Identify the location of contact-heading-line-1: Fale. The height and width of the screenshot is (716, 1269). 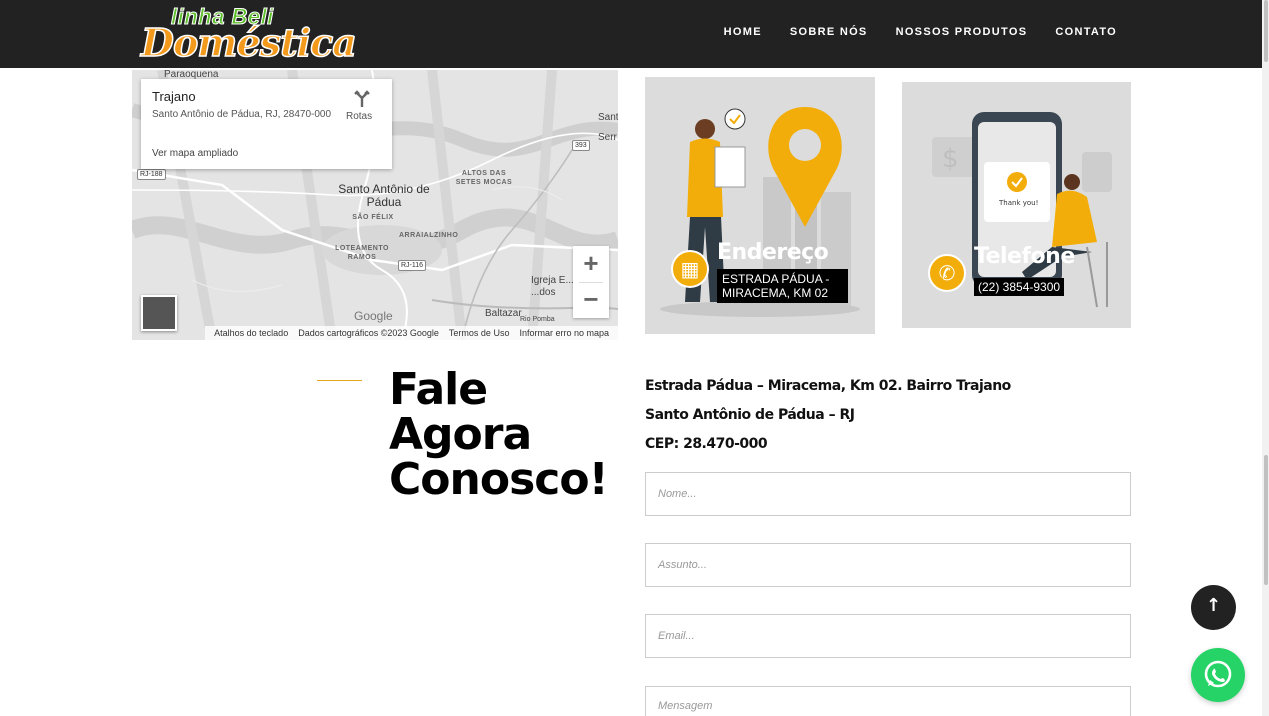
(438, 389).